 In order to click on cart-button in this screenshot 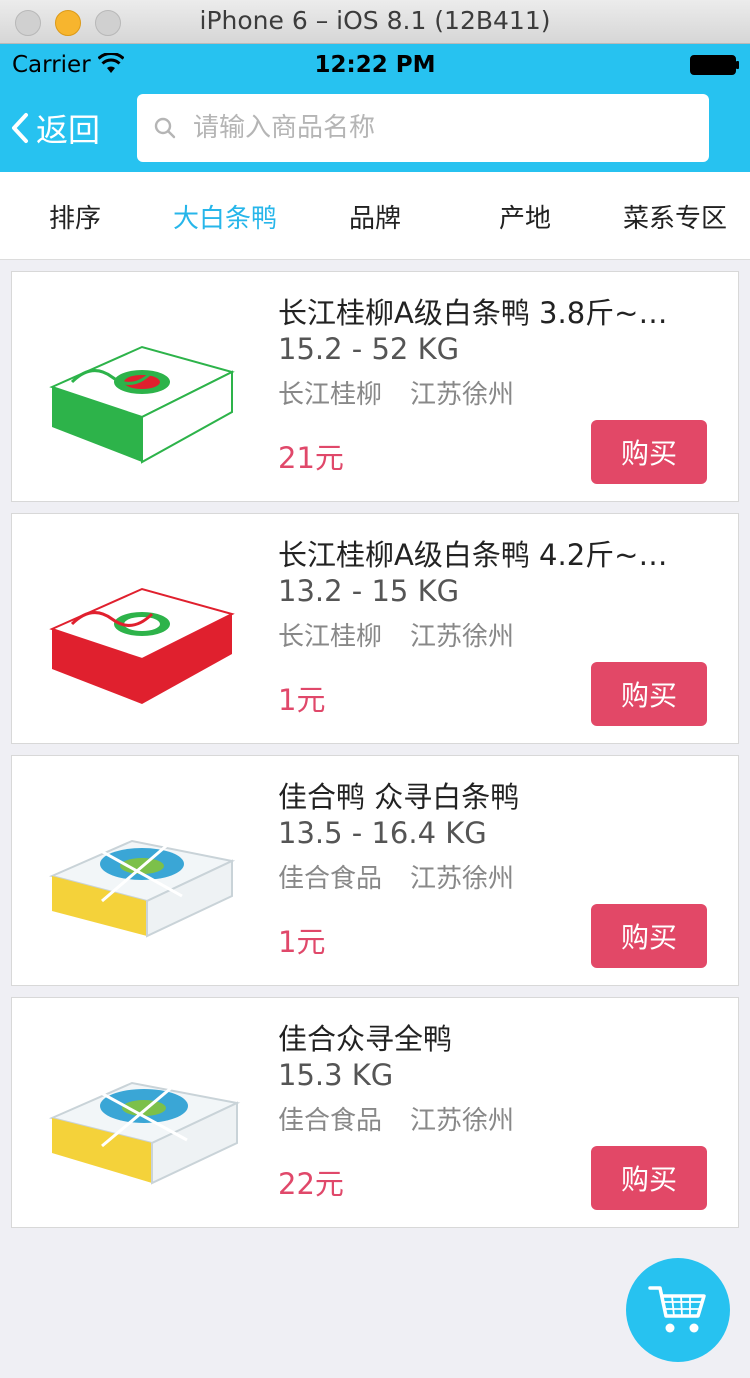, I will do `click(678, 1310)`.